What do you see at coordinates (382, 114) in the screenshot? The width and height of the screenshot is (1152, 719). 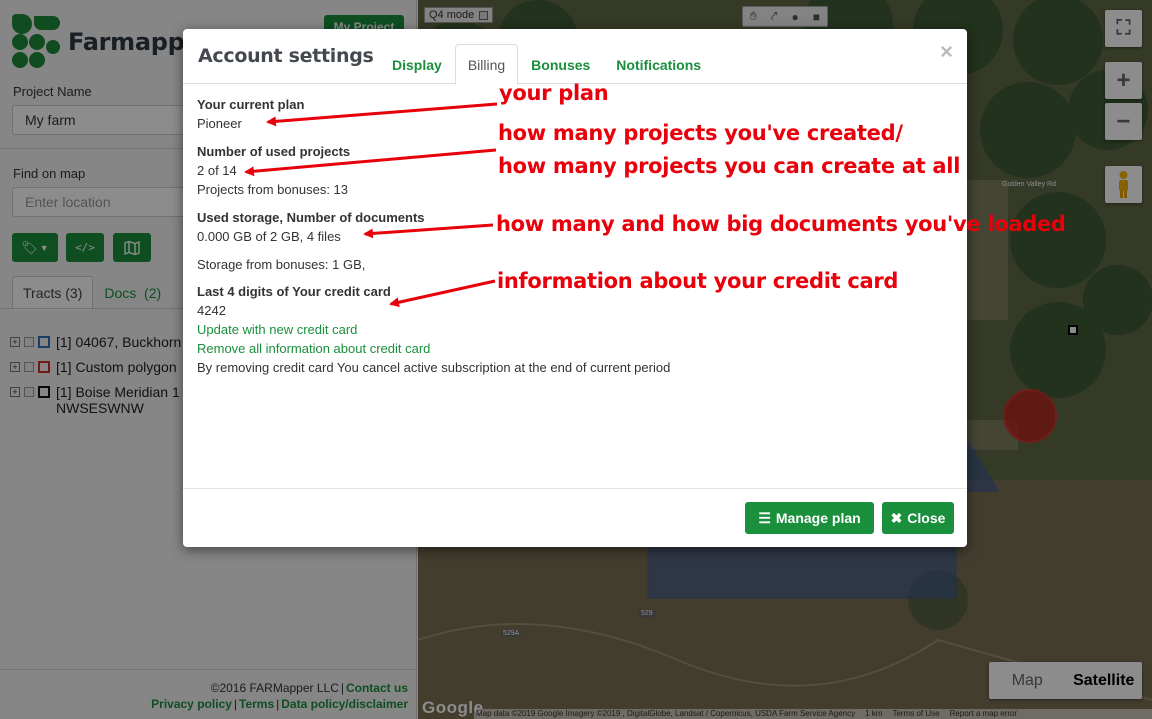 I see `arrow-plan` at bounding box center [382, 114].